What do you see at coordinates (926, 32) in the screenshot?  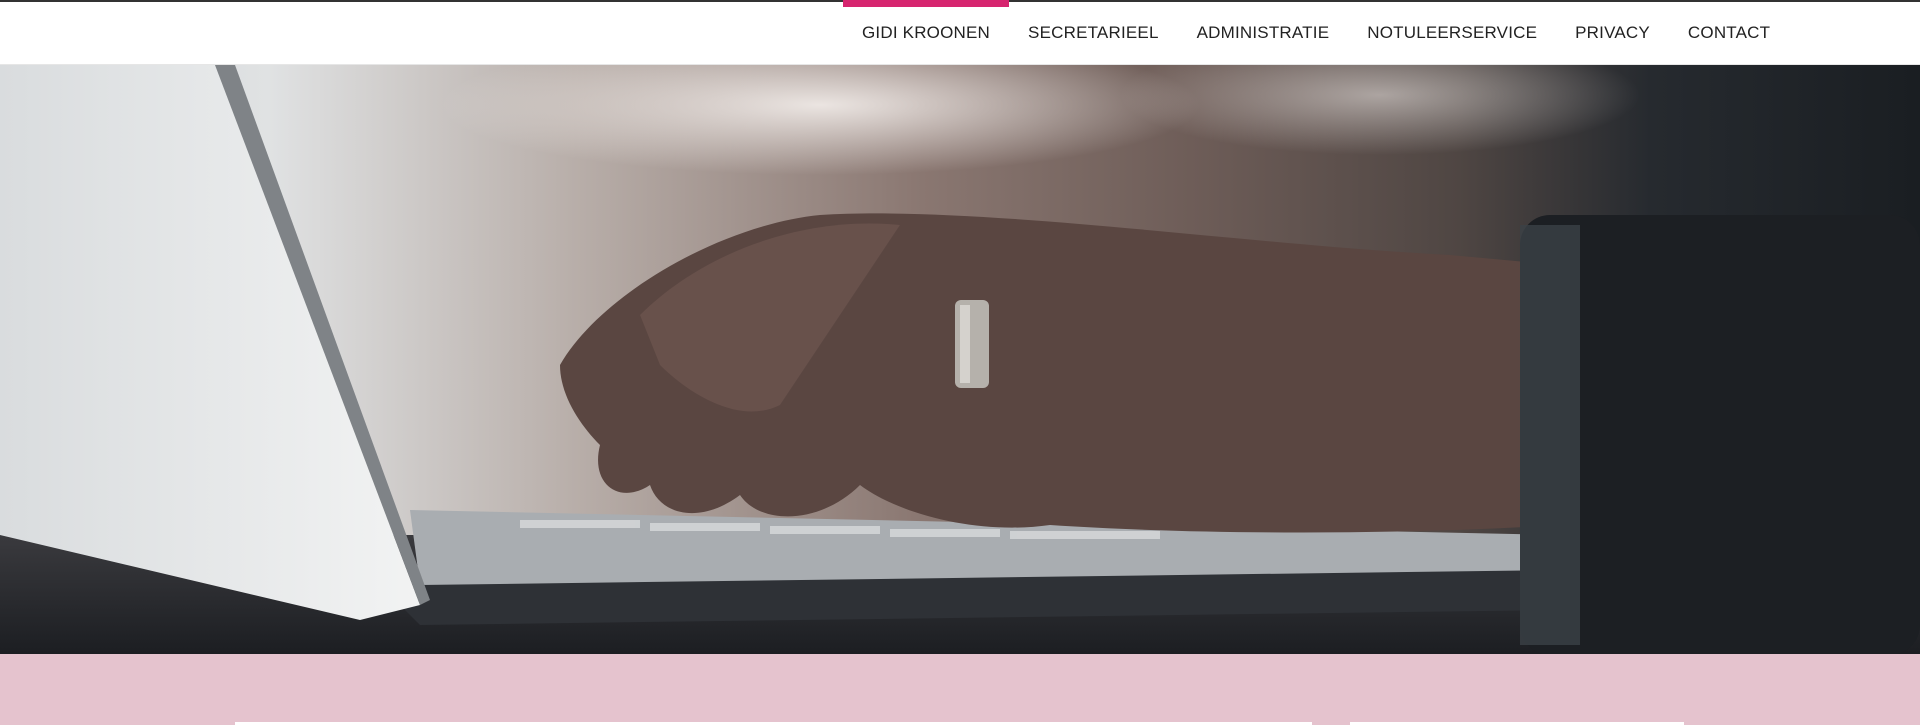 I see `nav-item-gidi-kroonen: GIDI KROONEN` at bounding box center [926, 32].